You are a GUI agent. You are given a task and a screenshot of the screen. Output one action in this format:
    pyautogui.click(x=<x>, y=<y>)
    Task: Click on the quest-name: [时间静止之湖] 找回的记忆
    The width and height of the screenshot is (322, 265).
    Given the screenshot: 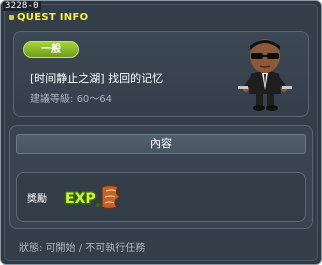 What is the action you would take?
    pyautogui.click(x=97, y=78)
    